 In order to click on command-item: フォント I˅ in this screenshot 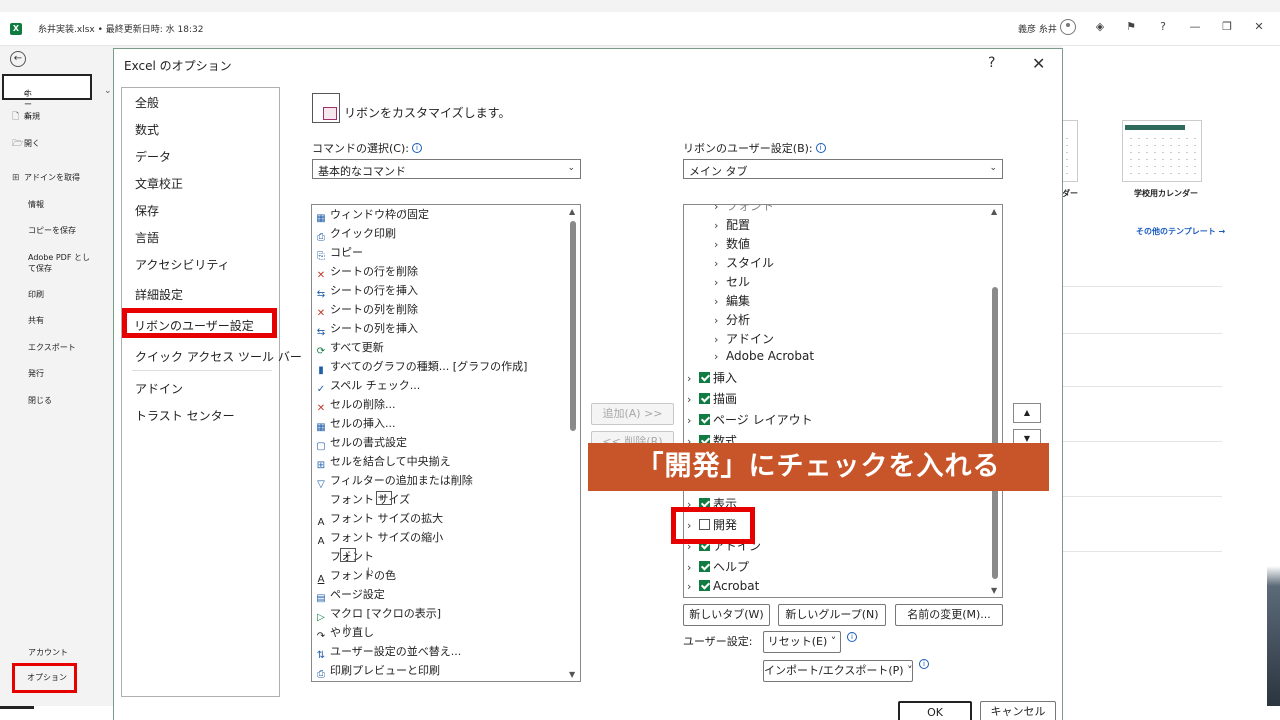, I will do `click(344, 557)`.